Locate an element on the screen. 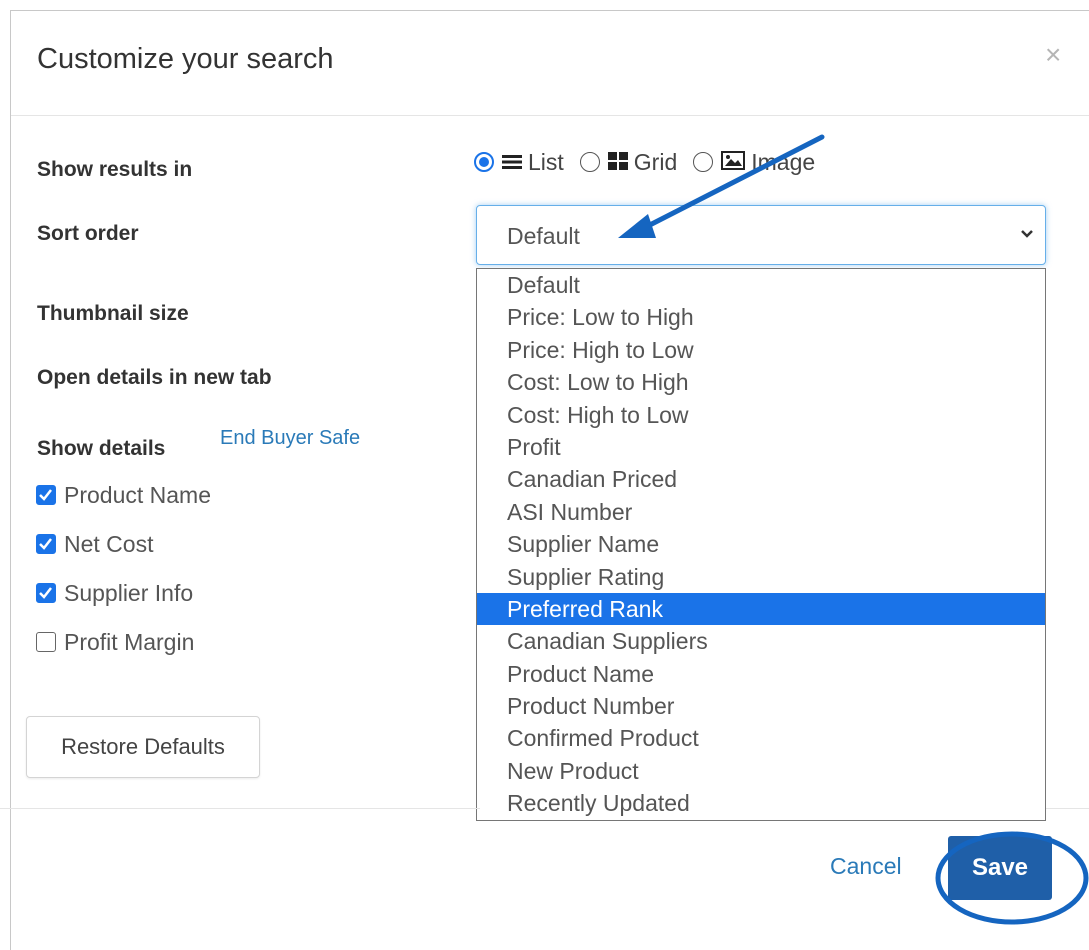 Image resolution: width=1089 pixels, height=950 pixels. radio-image is located at coordinates (703, 162).